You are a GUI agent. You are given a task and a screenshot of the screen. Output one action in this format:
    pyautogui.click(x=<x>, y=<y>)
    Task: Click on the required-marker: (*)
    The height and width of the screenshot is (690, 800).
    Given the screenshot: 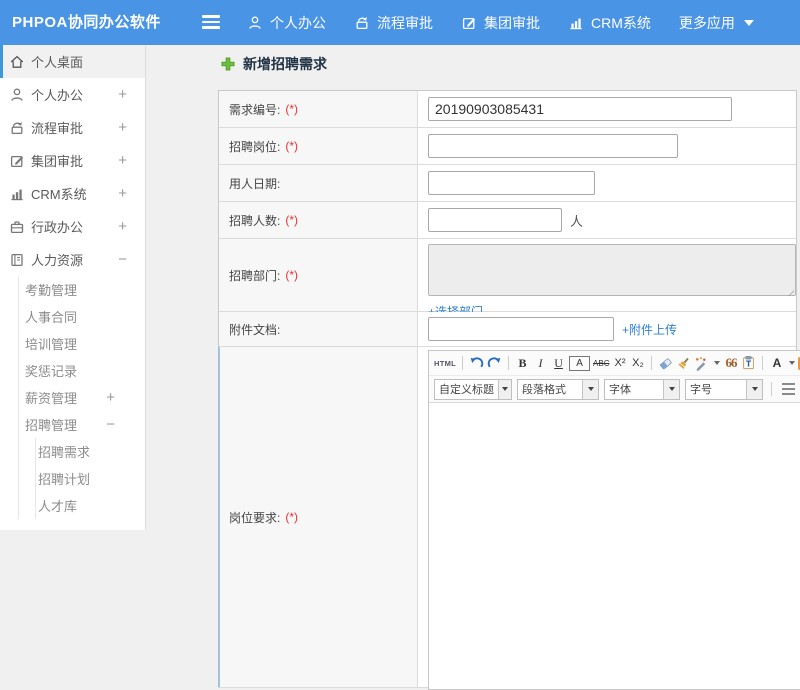 What is the action you would take?
    pyautogui.click(x=292, y=109)
    